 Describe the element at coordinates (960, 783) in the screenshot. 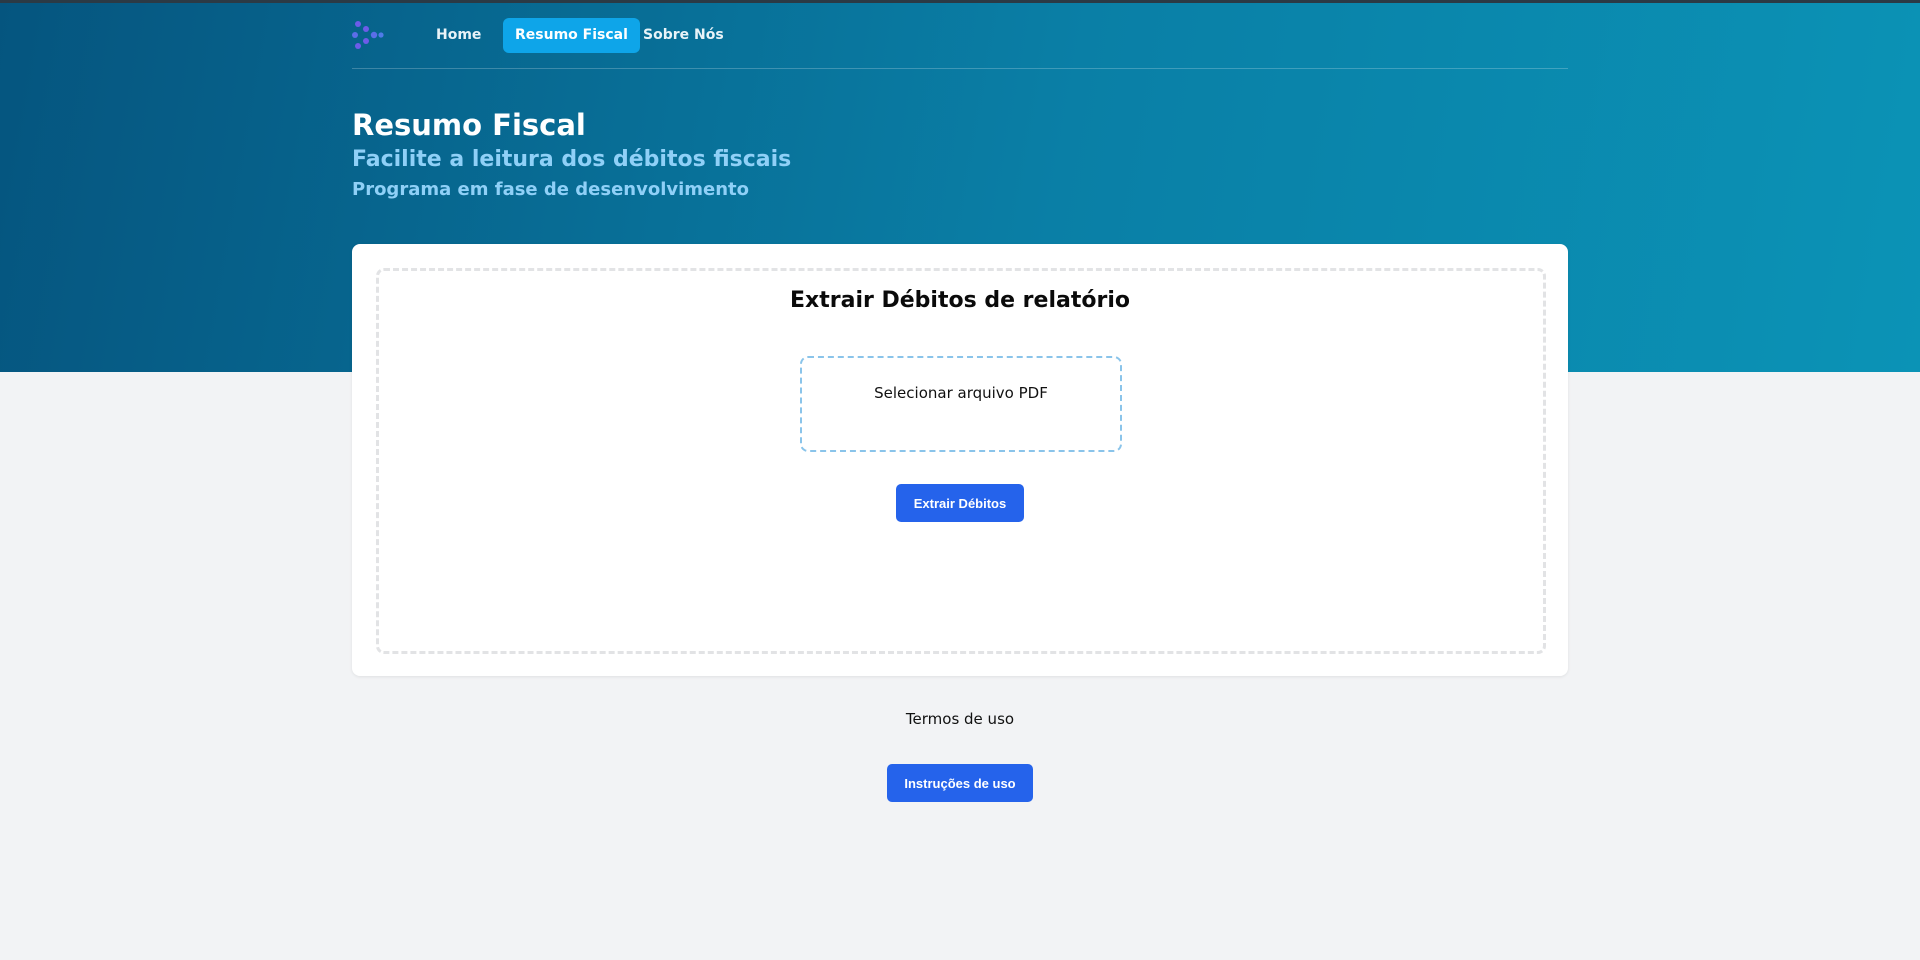

I see `instructions-button: Instruções de uso` at that location.